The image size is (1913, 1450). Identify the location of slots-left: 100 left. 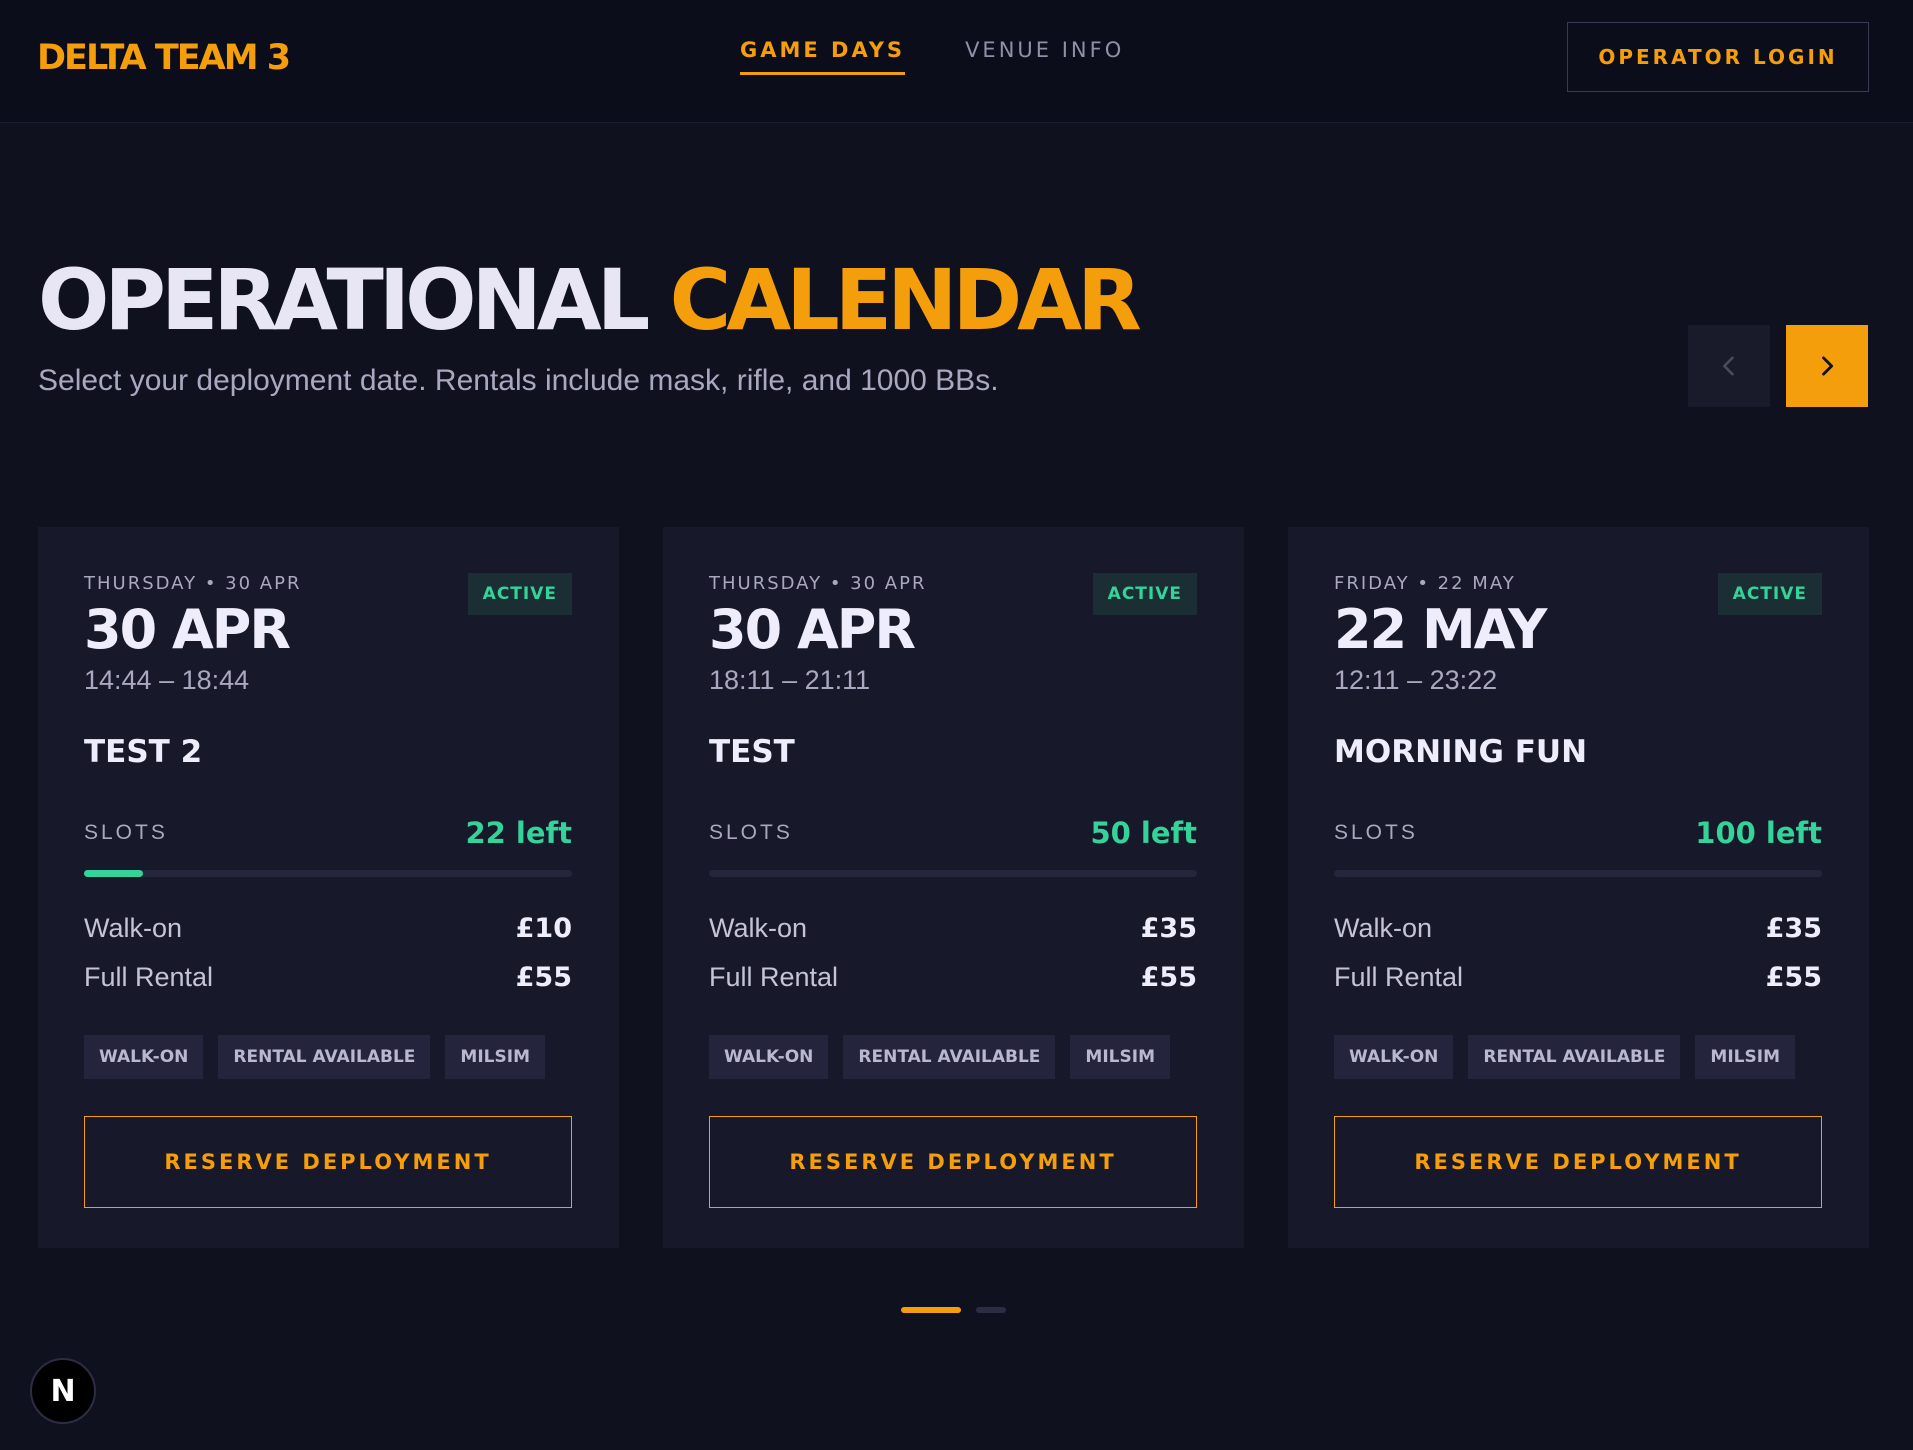
(1758, 833).